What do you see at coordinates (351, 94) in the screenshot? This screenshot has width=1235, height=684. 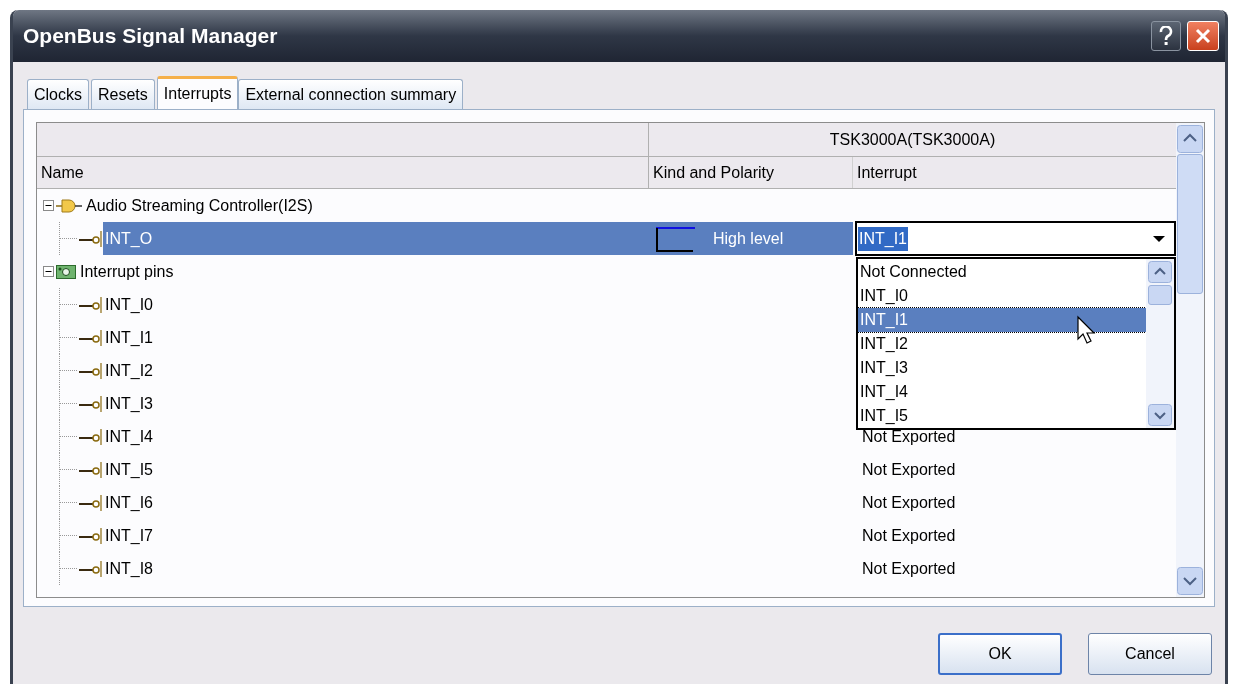 I see `tab: External connection summary` at bounding box center [351, 94].